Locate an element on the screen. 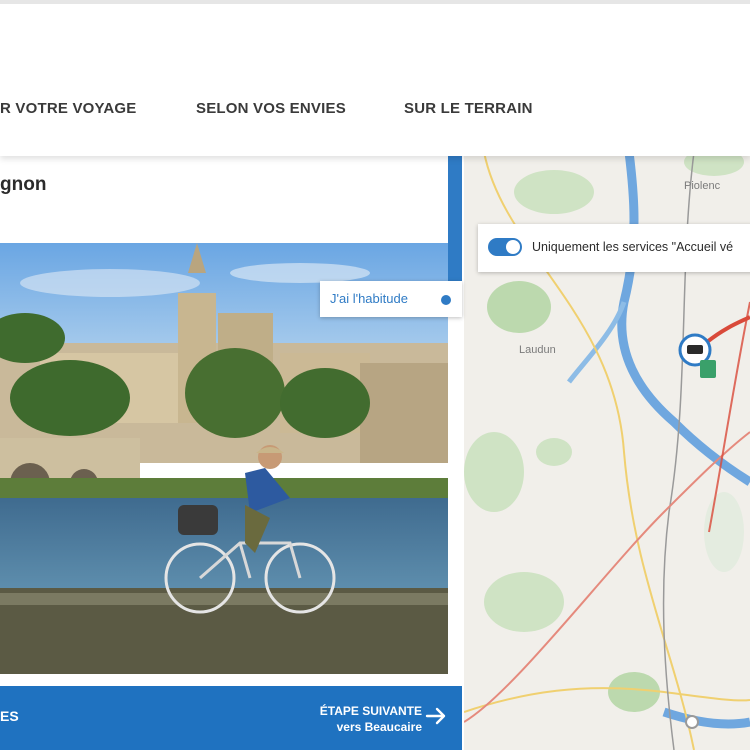  nav-item-preparer-votre-voyage: R VOTRE VOYAGE is located at coordinates (68, 108).